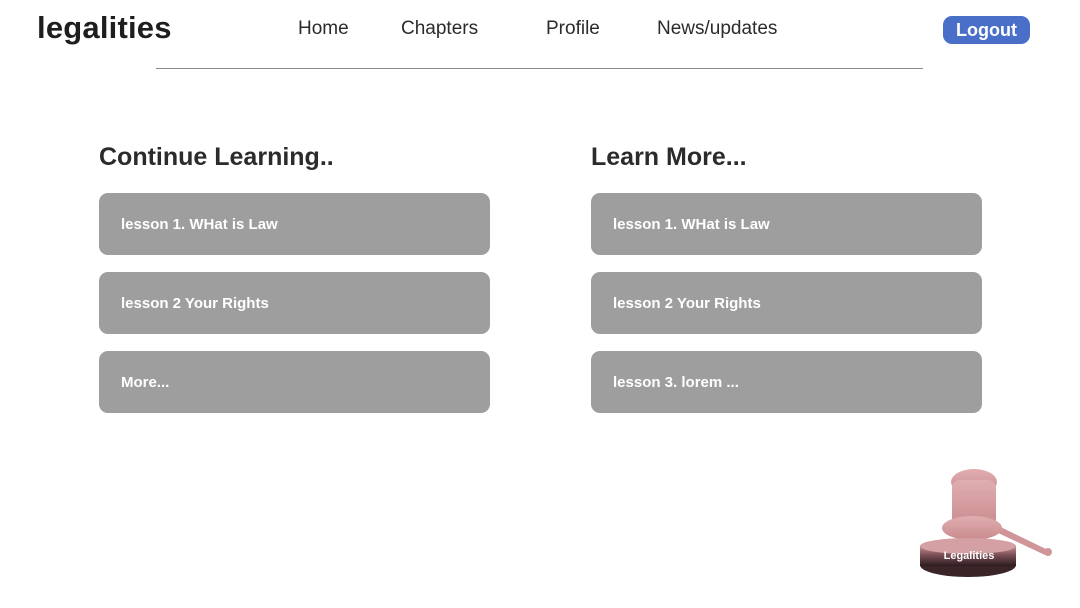 This screenshot has width=1080, height=608. I want to click on nav-home: Home, so click(323, 29).